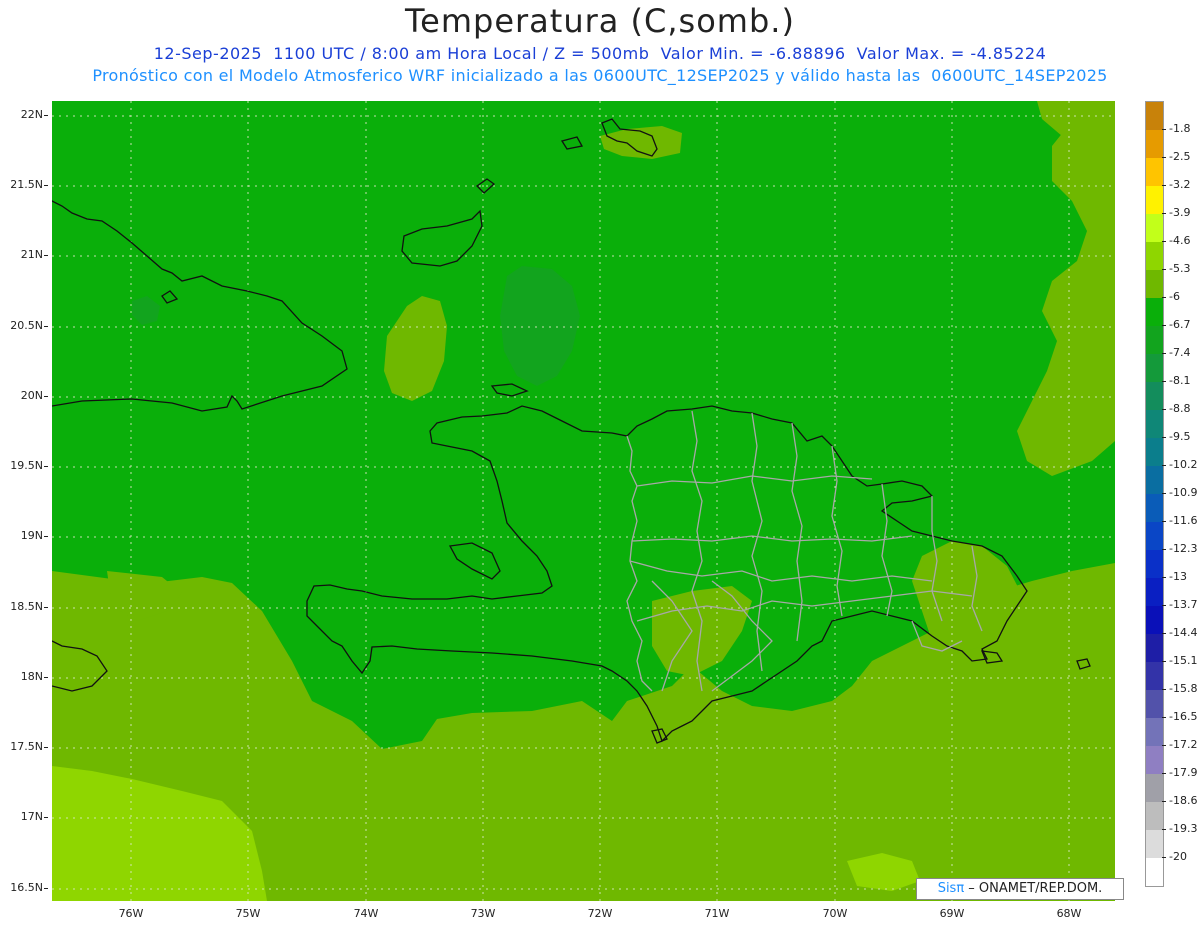 This screenshot has height=927, width=1200. What do you see at coordinates (600, 913) in the screenshot?
I see `lon-label-72w: 72W` at bounding box center [600, 913].